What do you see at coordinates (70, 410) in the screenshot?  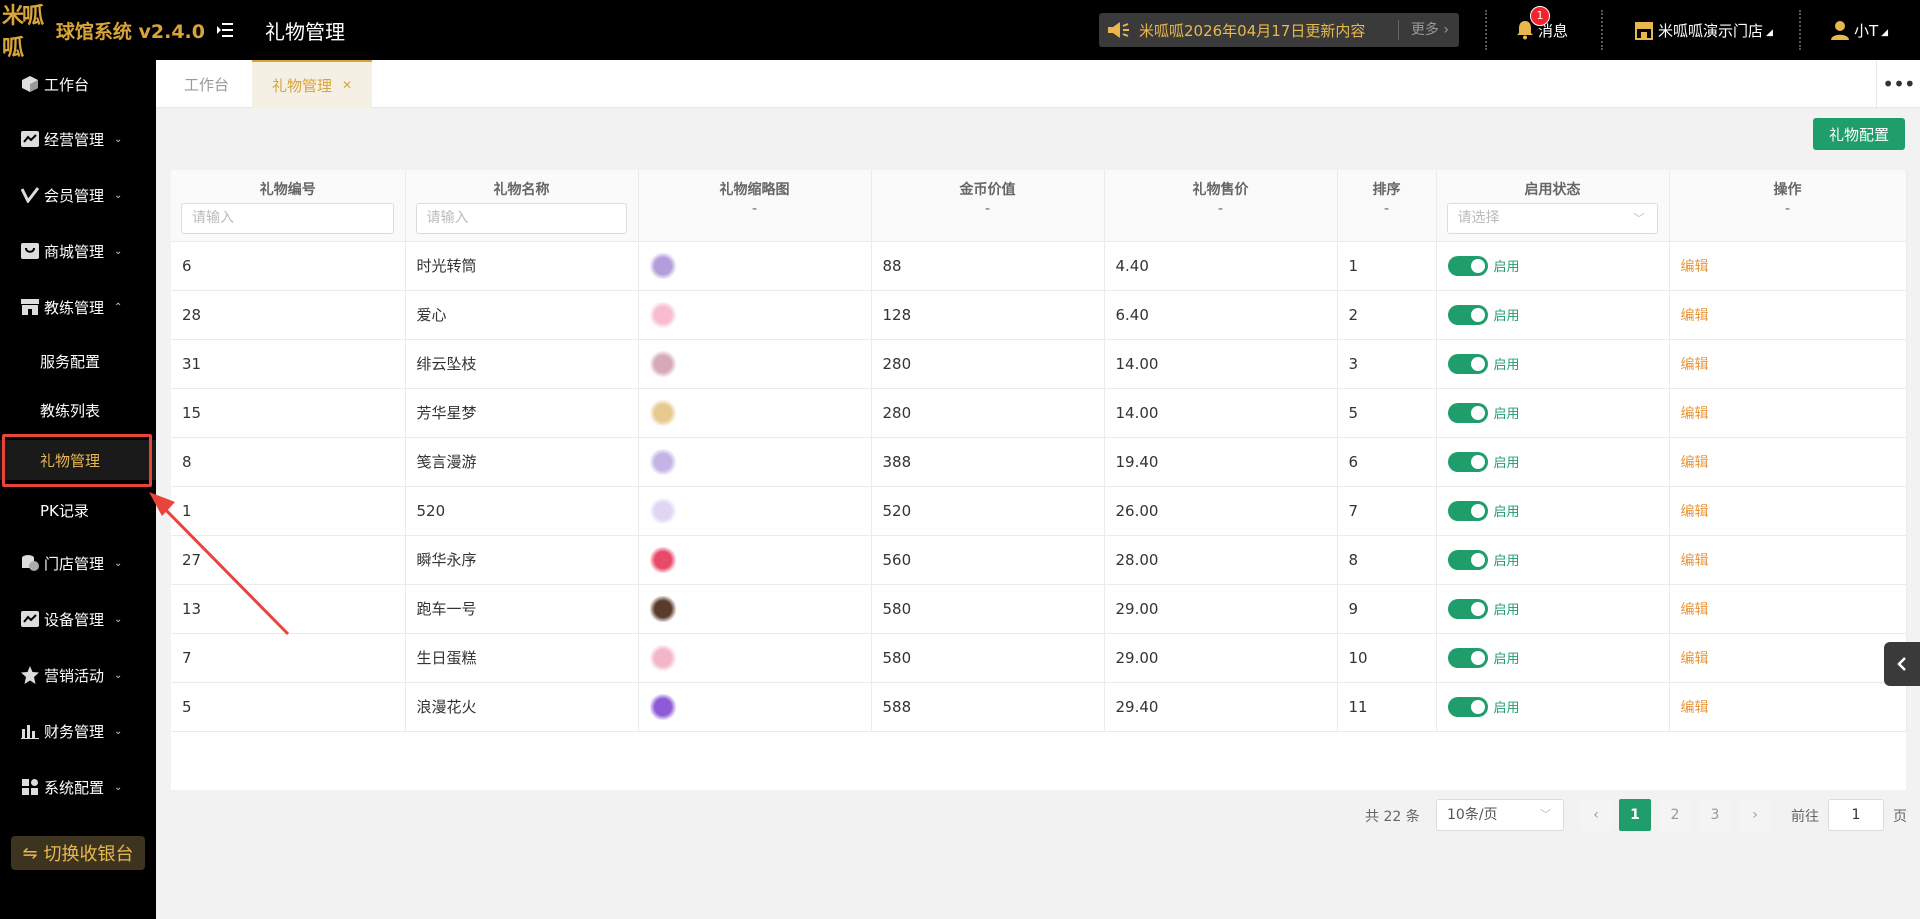 I see `sidebar-subitem-label: 教练列表` at bounding box center [70, 410].